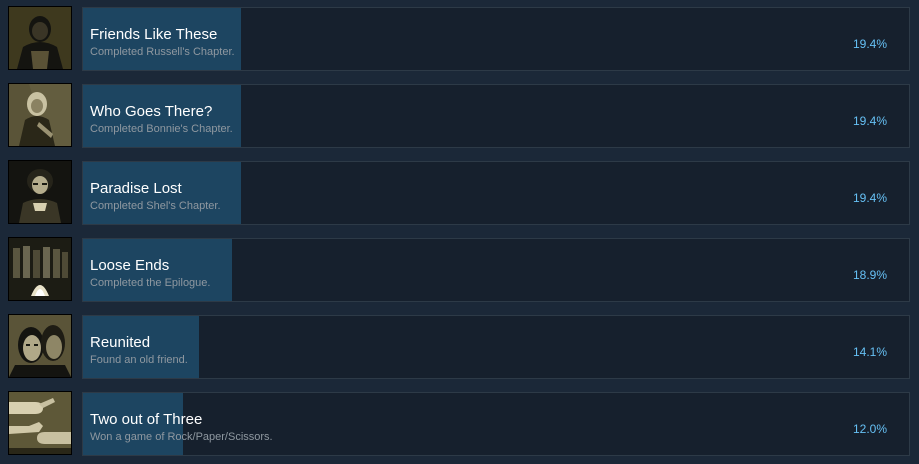 Image resolution: width=919 pixels, height=464 pixels. Describe the element at coordinates (150, 283) in the screenshot. I see `achievement-description: Completed the Epilogue.` at that location.